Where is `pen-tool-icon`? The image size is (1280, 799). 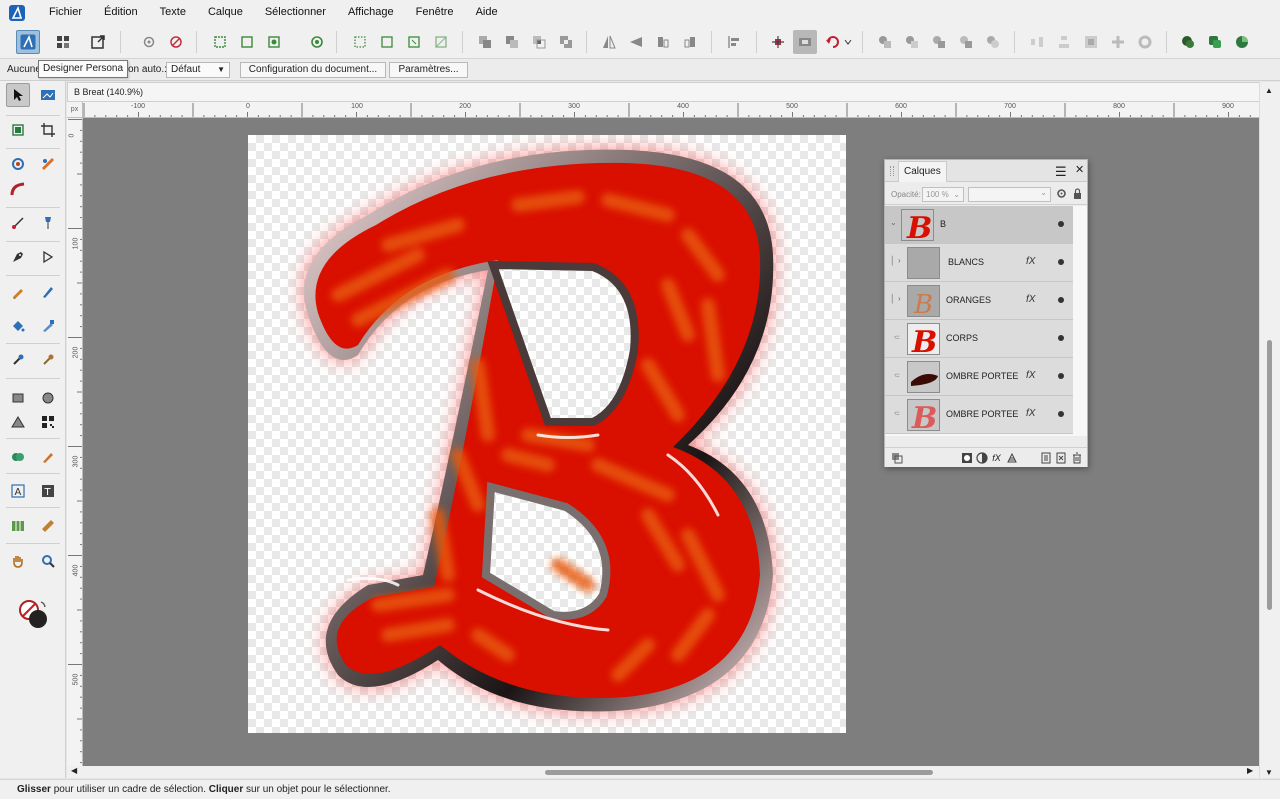 pen-tool-icon is located at coordinates (18, 257).